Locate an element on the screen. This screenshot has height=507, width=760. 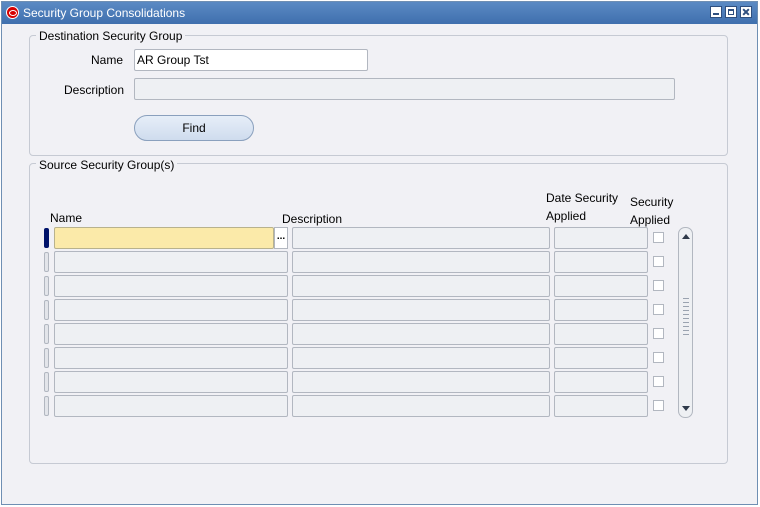
source-group-title: Source Security Group(s) is located at coordinates (107, 165).